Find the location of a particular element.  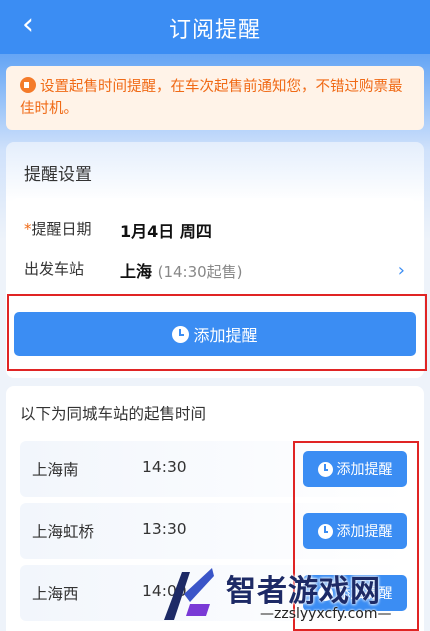

station-value: 上海 (14:30起售) is located at coordinates (181, 270).